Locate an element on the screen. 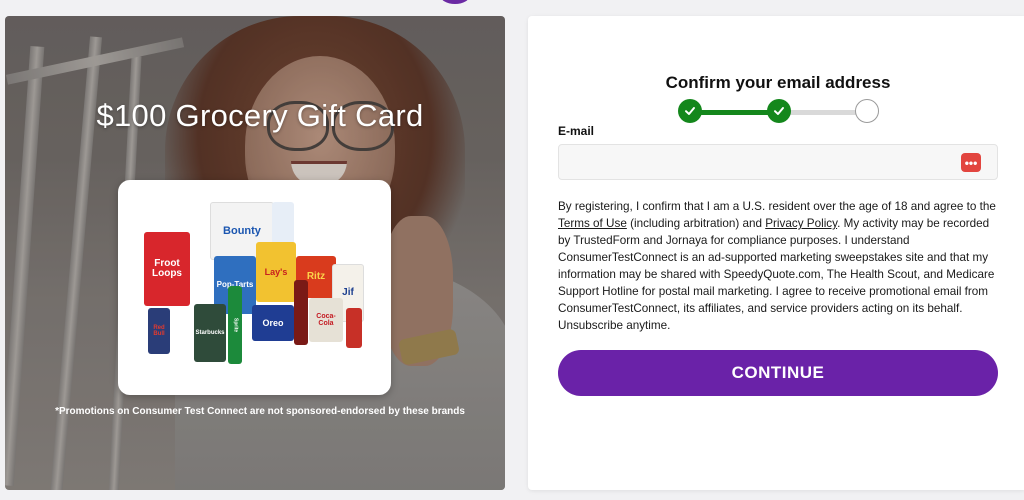  product-label: Ritz is located at coordinates (316, 276).